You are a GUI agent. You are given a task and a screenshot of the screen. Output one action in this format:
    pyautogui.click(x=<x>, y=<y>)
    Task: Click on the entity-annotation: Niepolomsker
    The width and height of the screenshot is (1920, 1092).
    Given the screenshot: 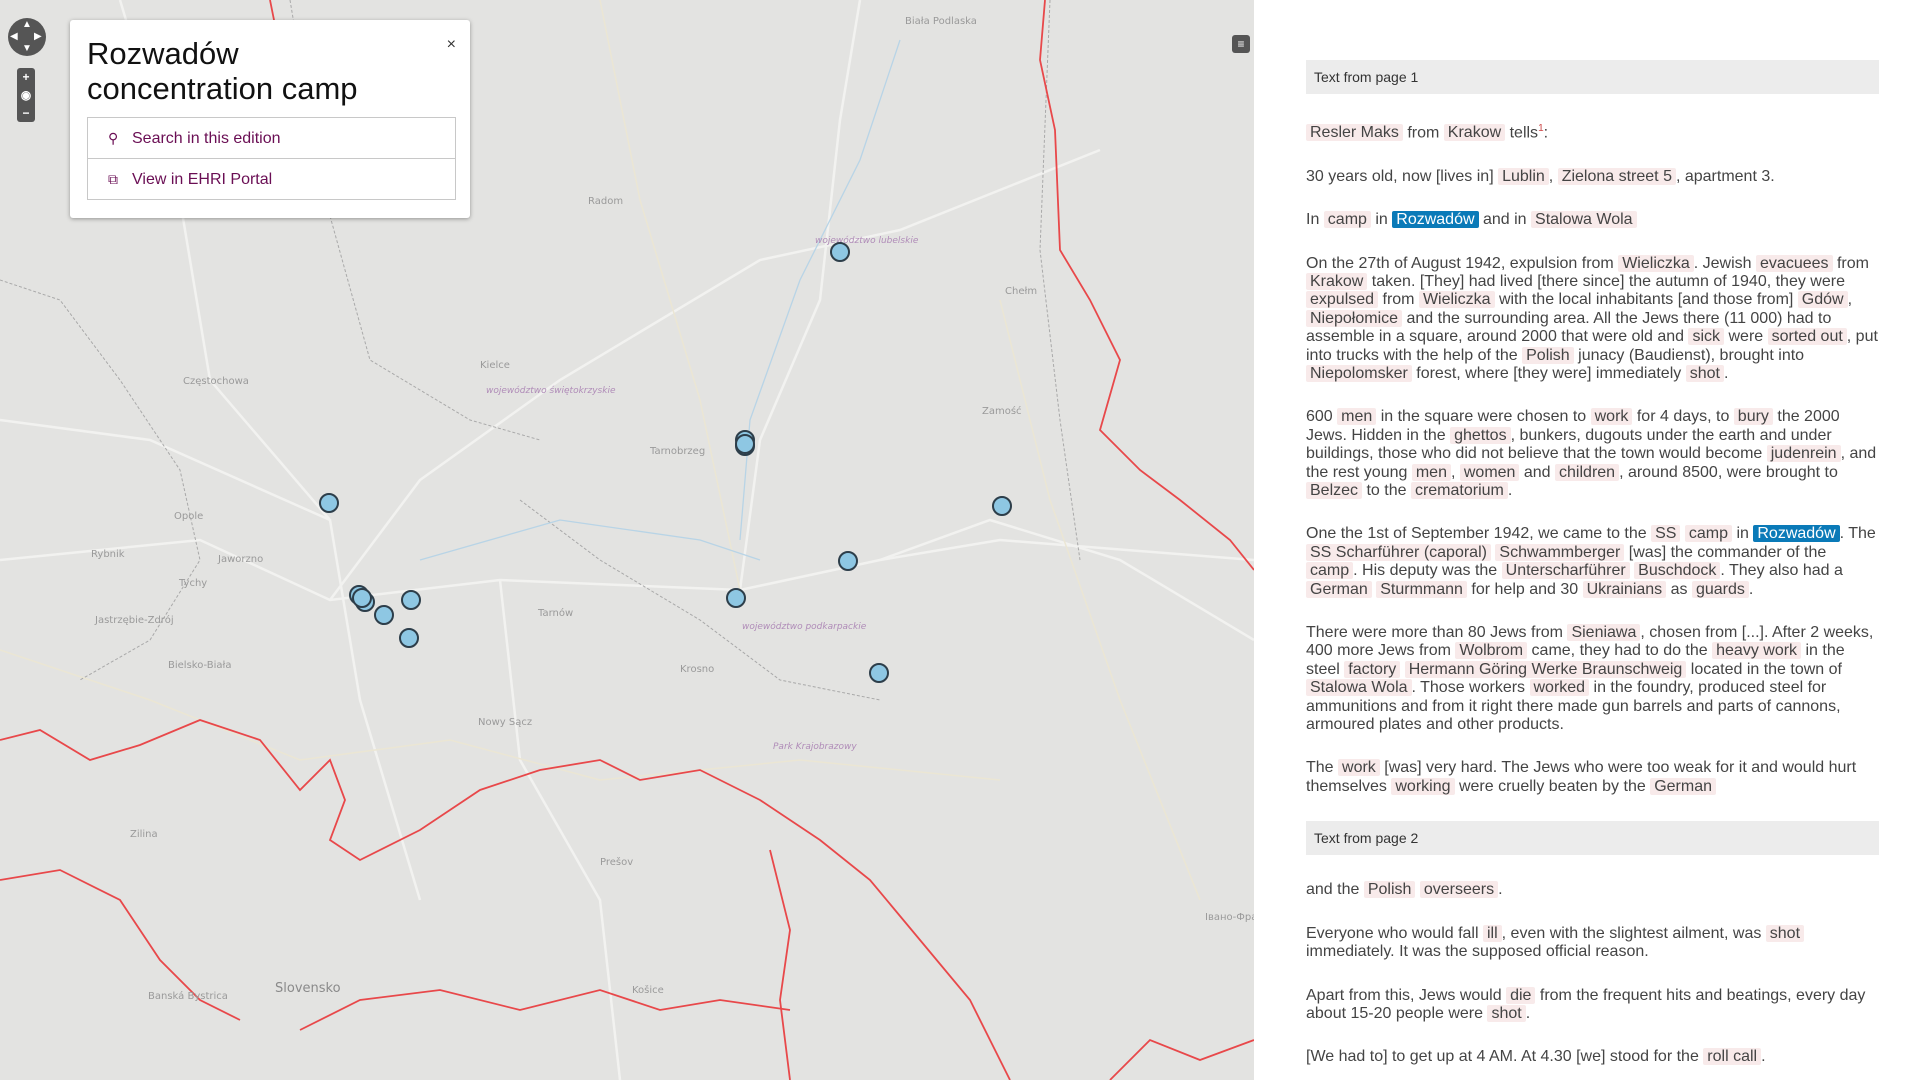 What is the action you would take?
    pyautogui.click(x=1359, y=373)
    